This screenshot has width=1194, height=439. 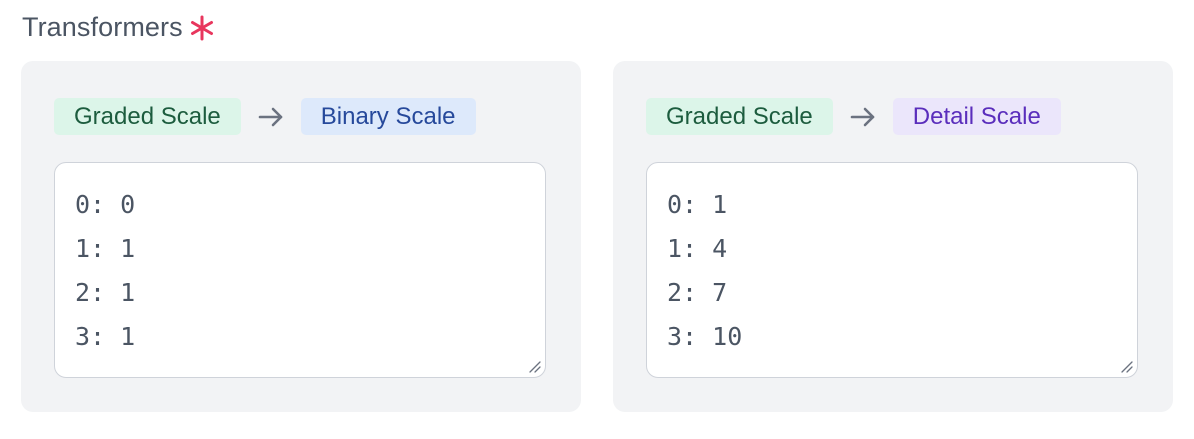 I want to click on mapping-line: 2: 1, so click(x=105, y=292).